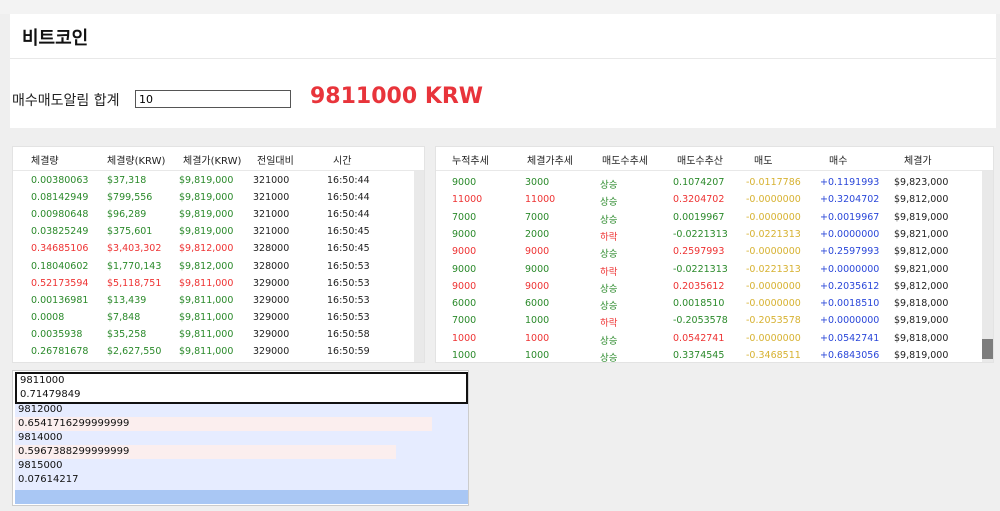 This screenshot has height=511, width=1000. I want to click on trend-buy: +0.0000000, so click(850, 269).